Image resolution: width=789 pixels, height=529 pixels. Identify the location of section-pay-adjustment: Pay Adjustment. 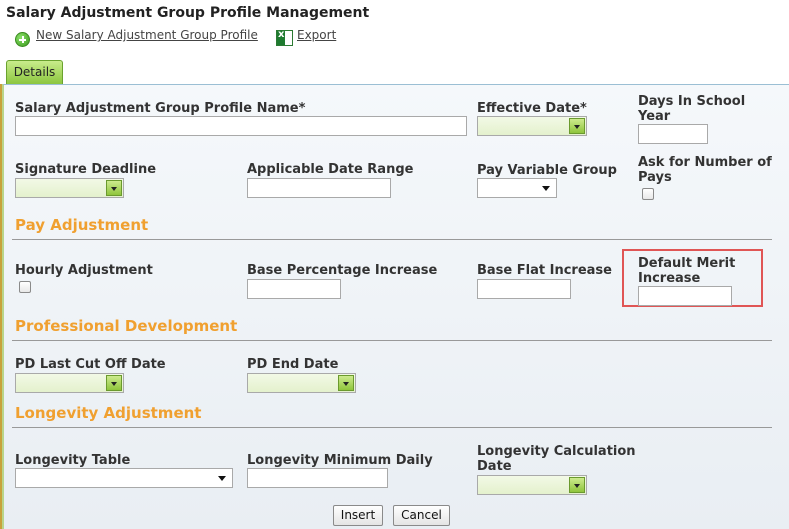
(82, 225).